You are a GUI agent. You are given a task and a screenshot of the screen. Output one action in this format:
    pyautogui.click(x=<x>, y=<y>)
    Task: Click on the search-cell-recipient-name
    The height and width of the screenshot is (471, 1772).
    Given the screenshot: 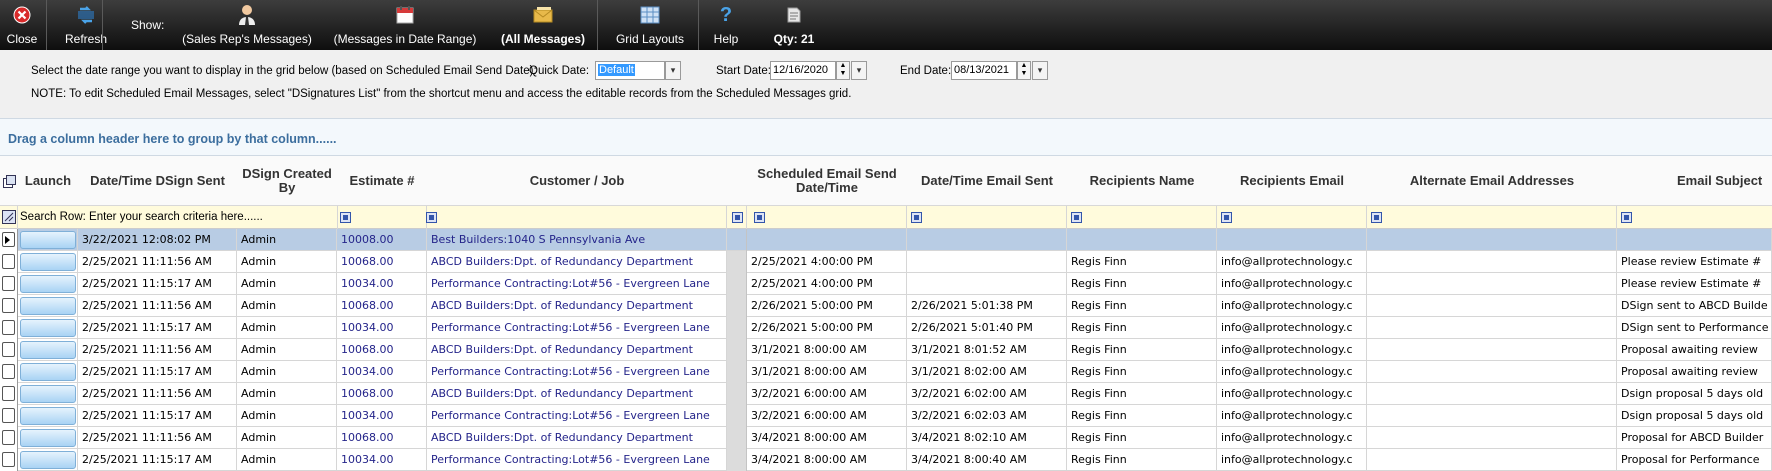 What is the action you would take?
    pyautogui.click(x=1149, y=217)
    